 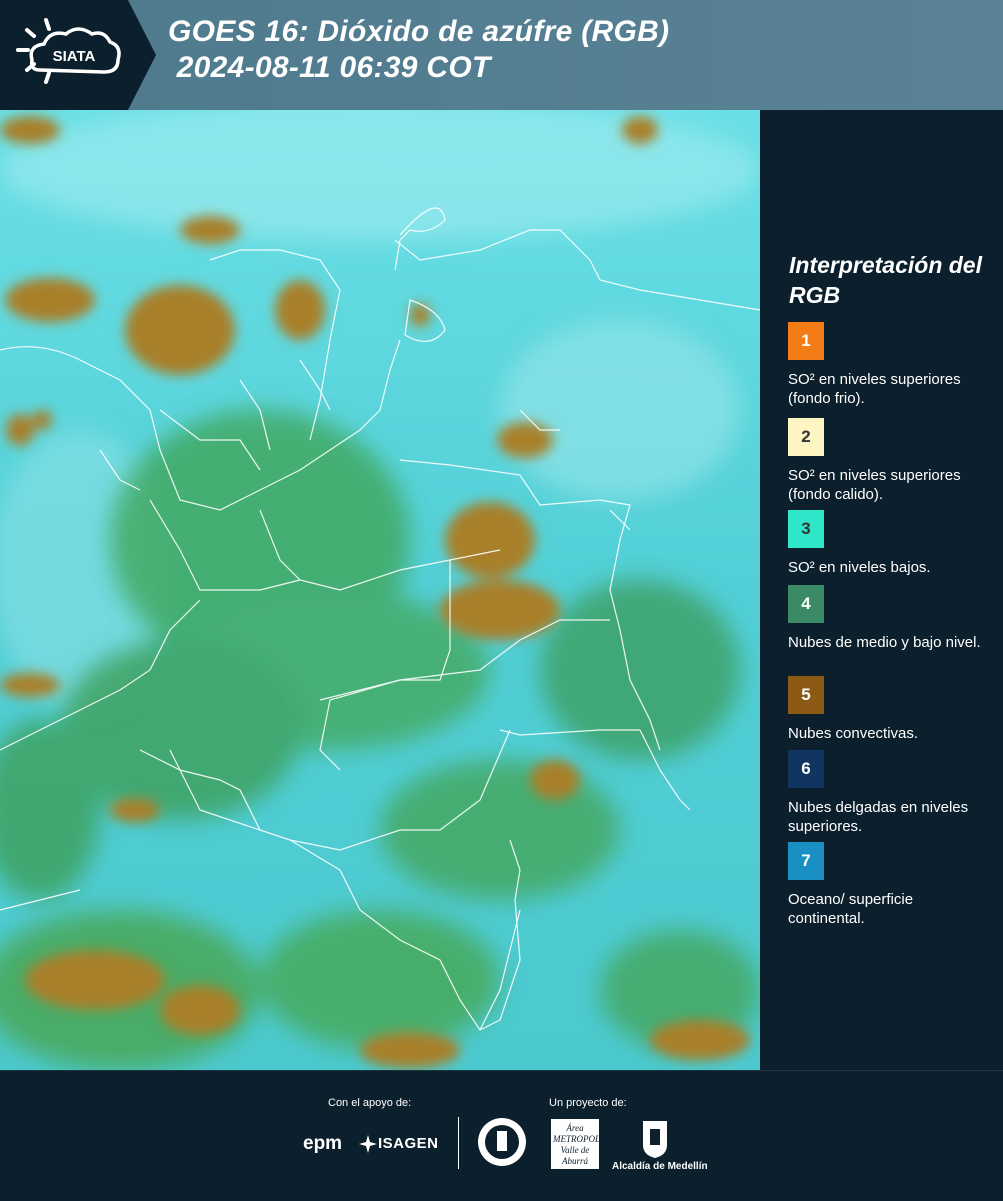 What do you see at coordinates (323, 1143) in the screenshot?
I see `epm-logo: epm` at bounding box center [323, 1143].